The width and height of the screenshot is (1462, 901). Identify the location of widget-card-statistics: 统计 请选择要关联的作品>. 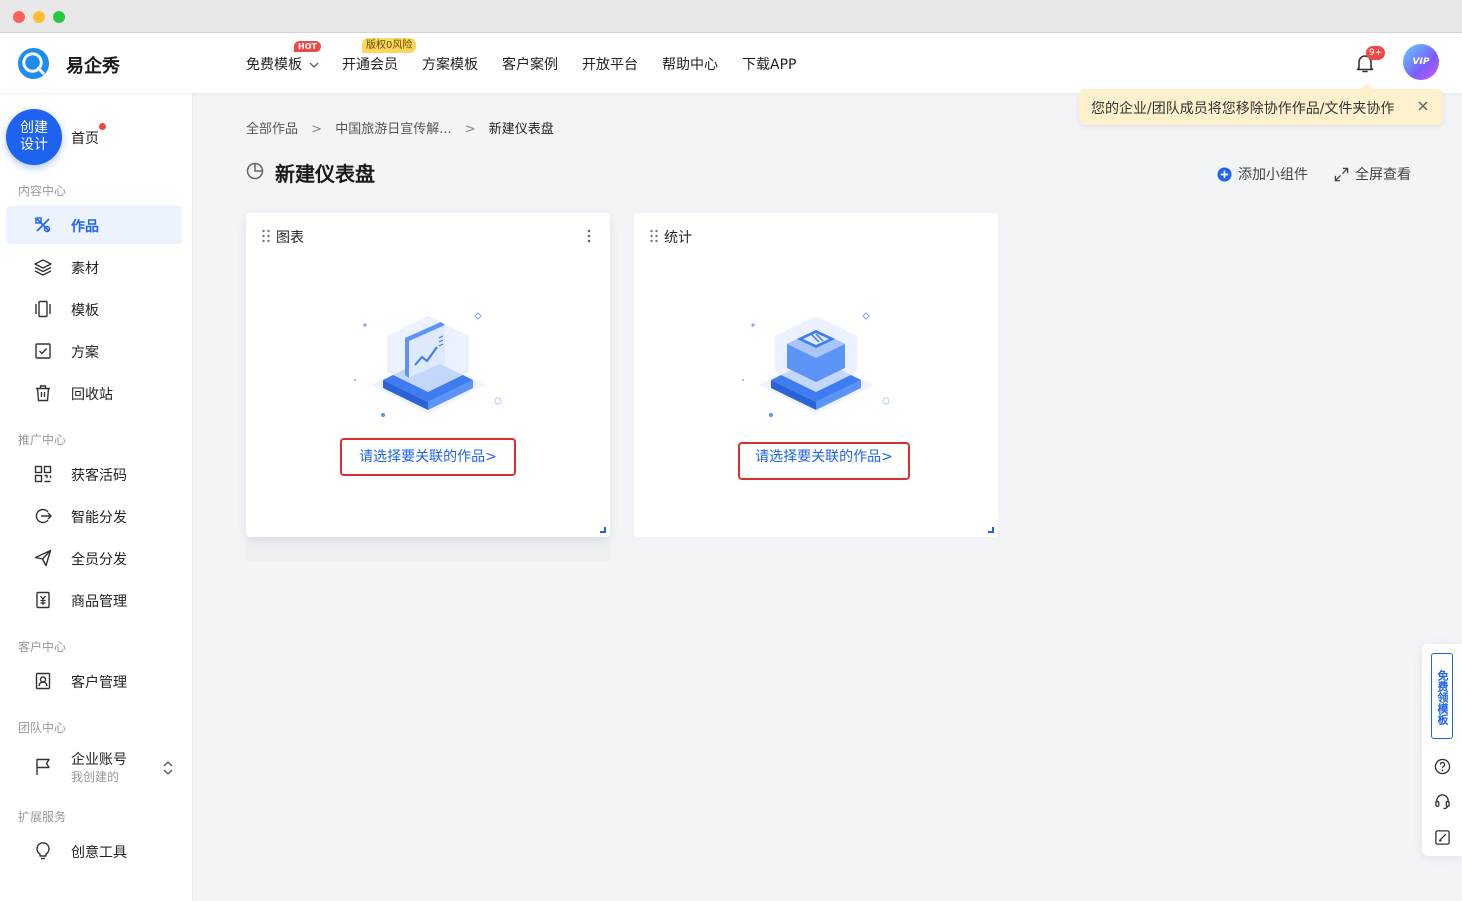
(816, 375).